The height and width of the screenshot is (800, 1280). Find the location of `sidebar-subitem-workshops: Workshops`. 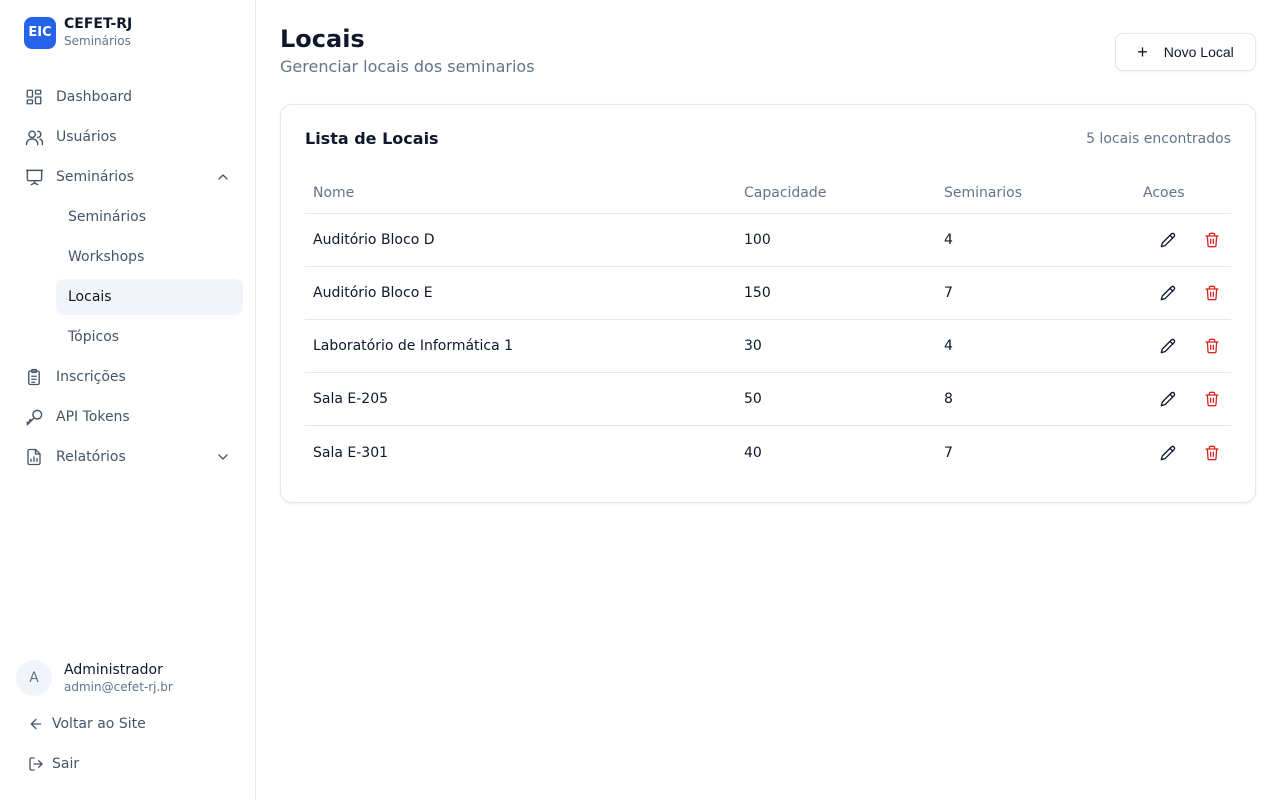

sidebar-subitem-workshops: Workshops is located at coordinates (149, 257).